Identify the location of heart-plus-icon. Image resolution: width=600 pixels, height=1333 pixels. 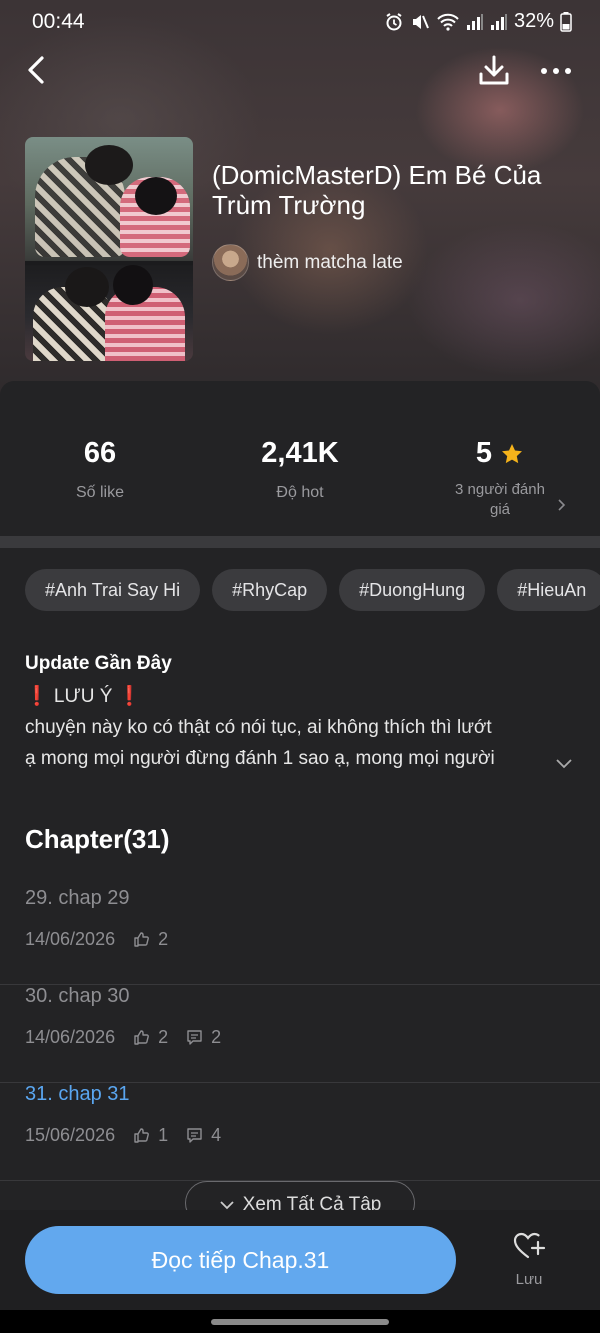
(529, 1245).